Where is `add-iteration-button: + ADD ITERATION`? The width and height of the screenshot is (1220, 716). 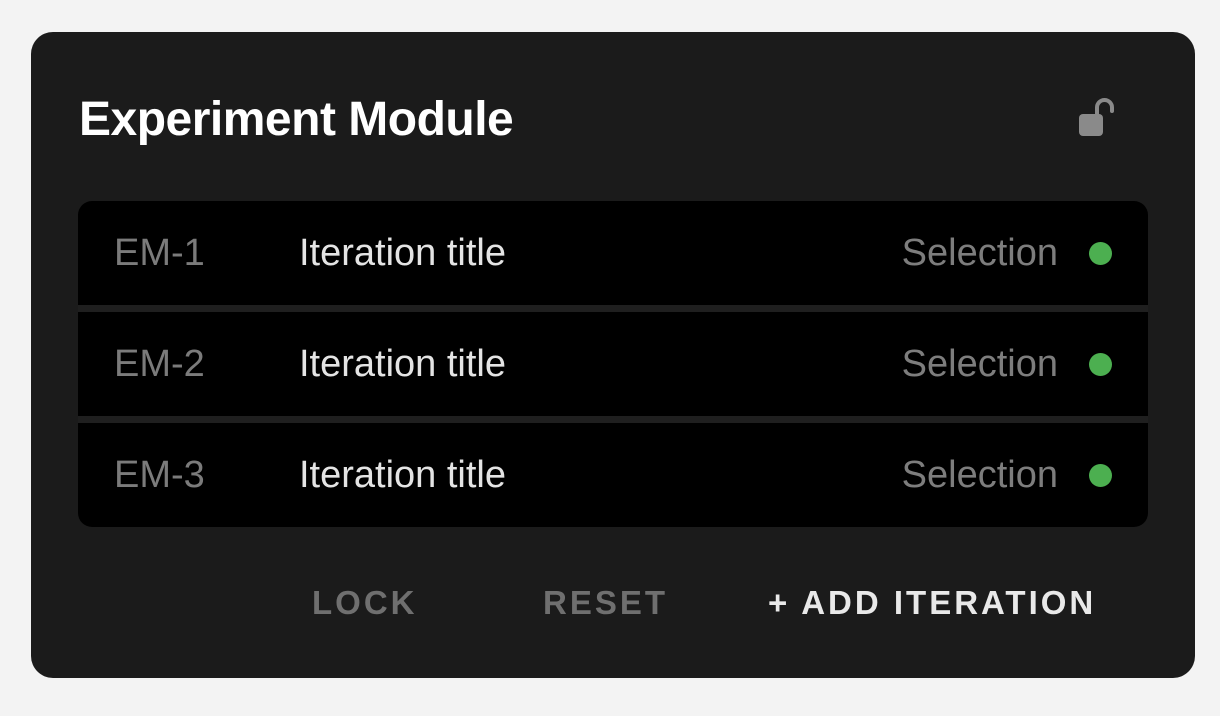
add-iteration-button: + ADD ITERATION is located at coordinates (932, 603).